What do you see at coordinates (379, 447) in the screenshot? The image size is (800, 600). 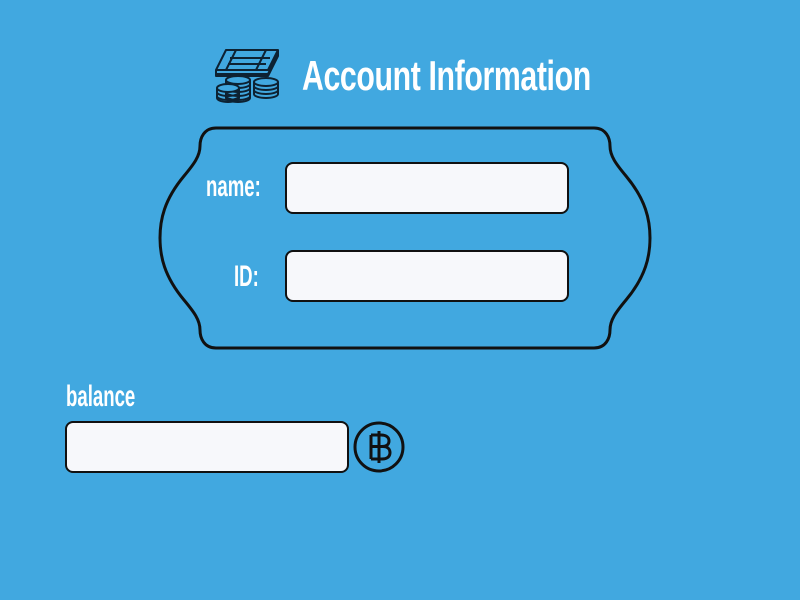 I see `baht-icon` at bounding box center [379, 447].